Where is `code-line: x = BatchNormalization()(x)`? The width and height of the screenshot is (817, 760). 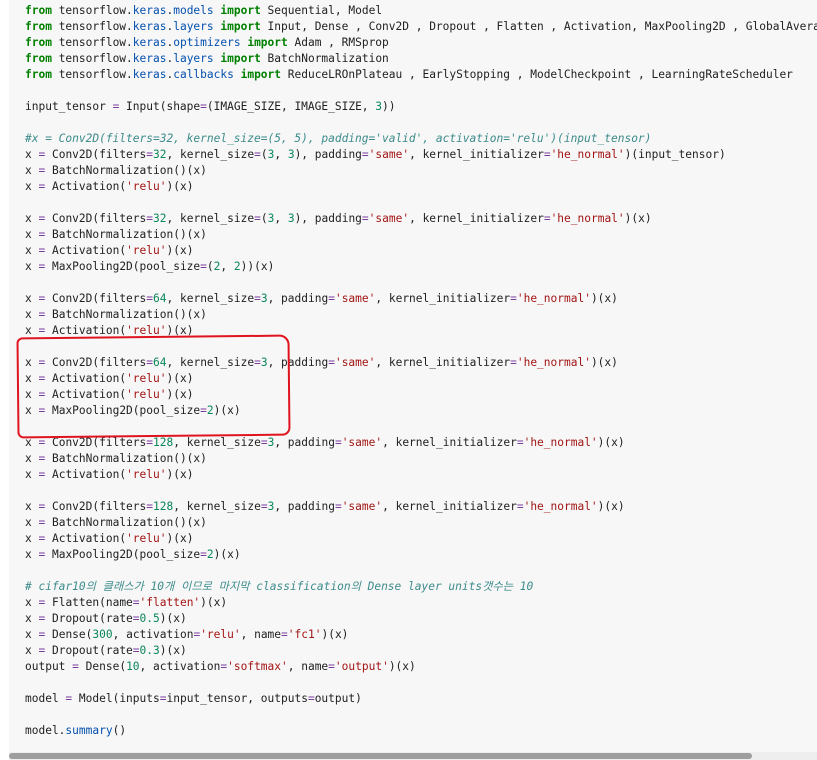
code-line: x = BatchNormalization()(x) is located at coordinates (421, 171).